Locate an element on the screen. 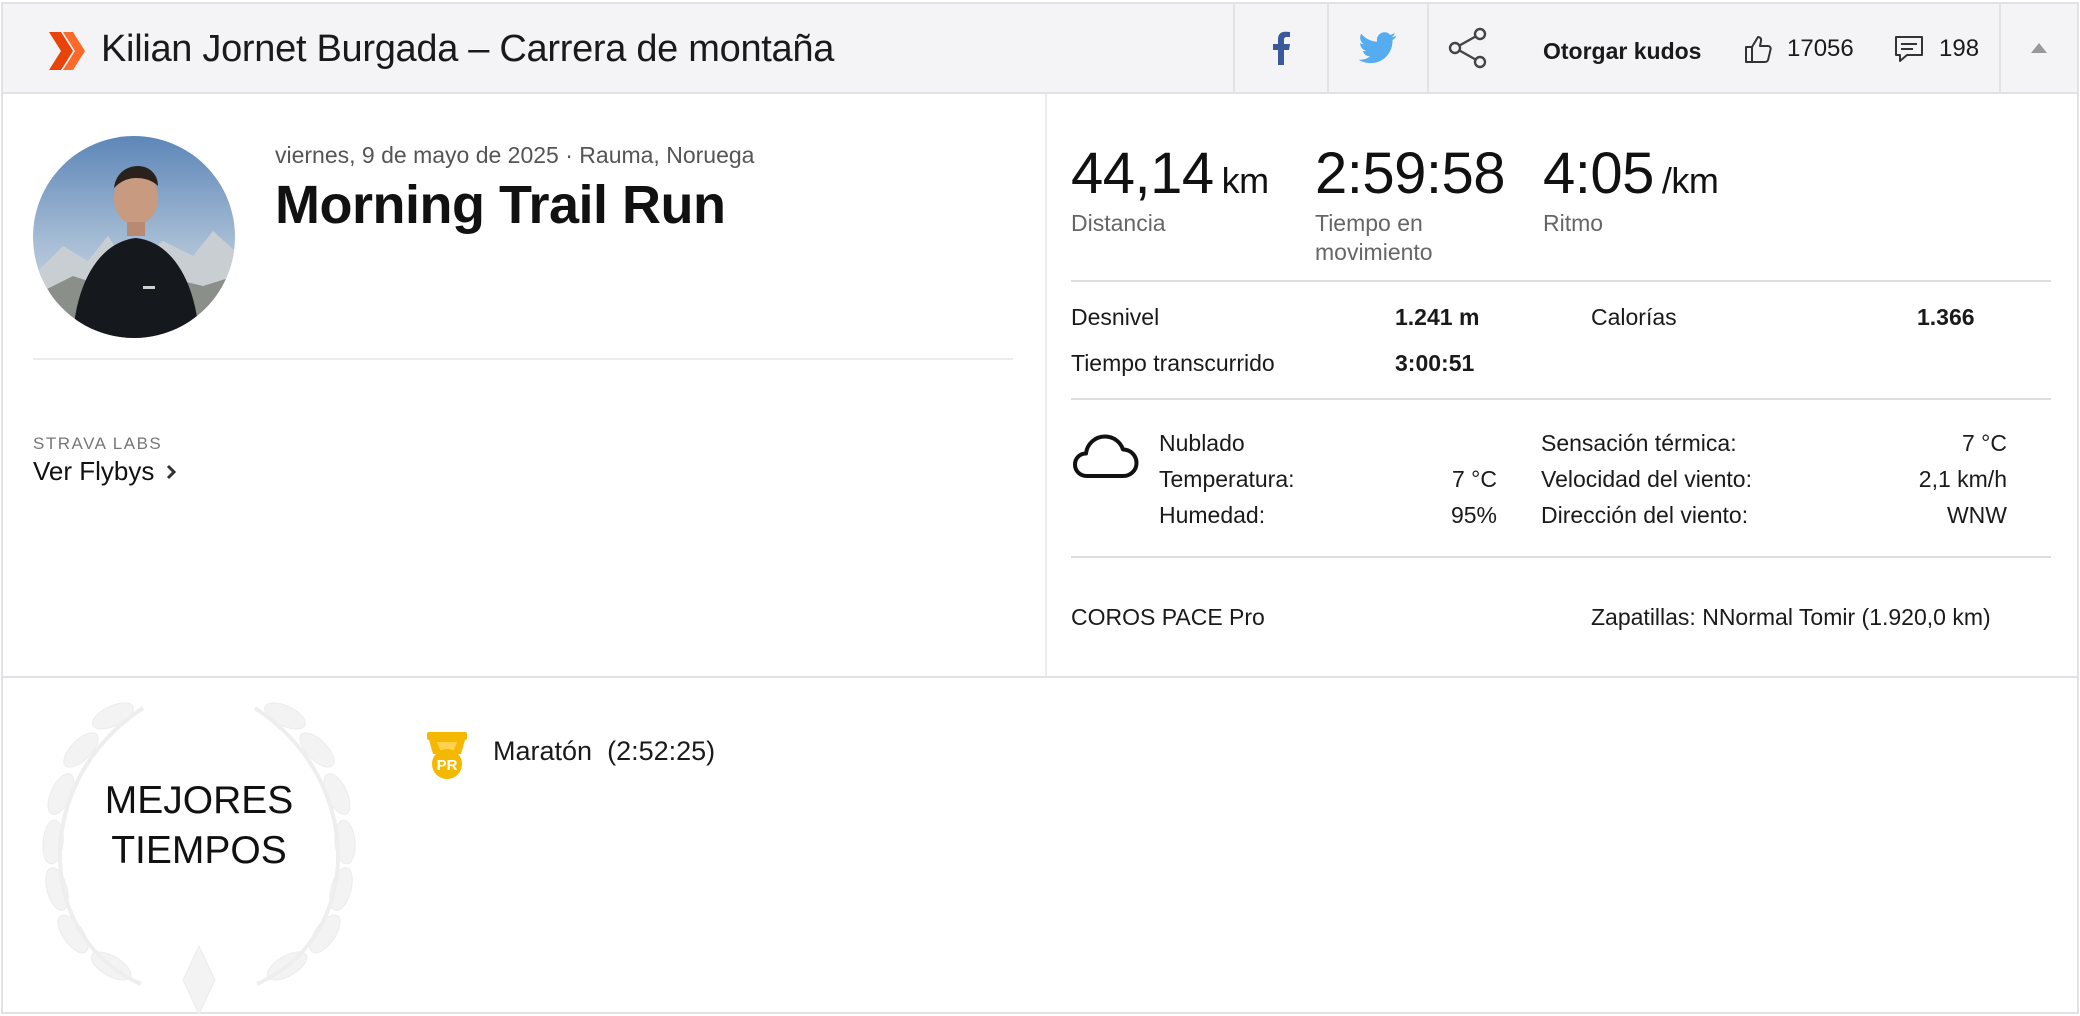  wind-speed-label: Velocidad del viento: is located at coordinates (1646, 479).